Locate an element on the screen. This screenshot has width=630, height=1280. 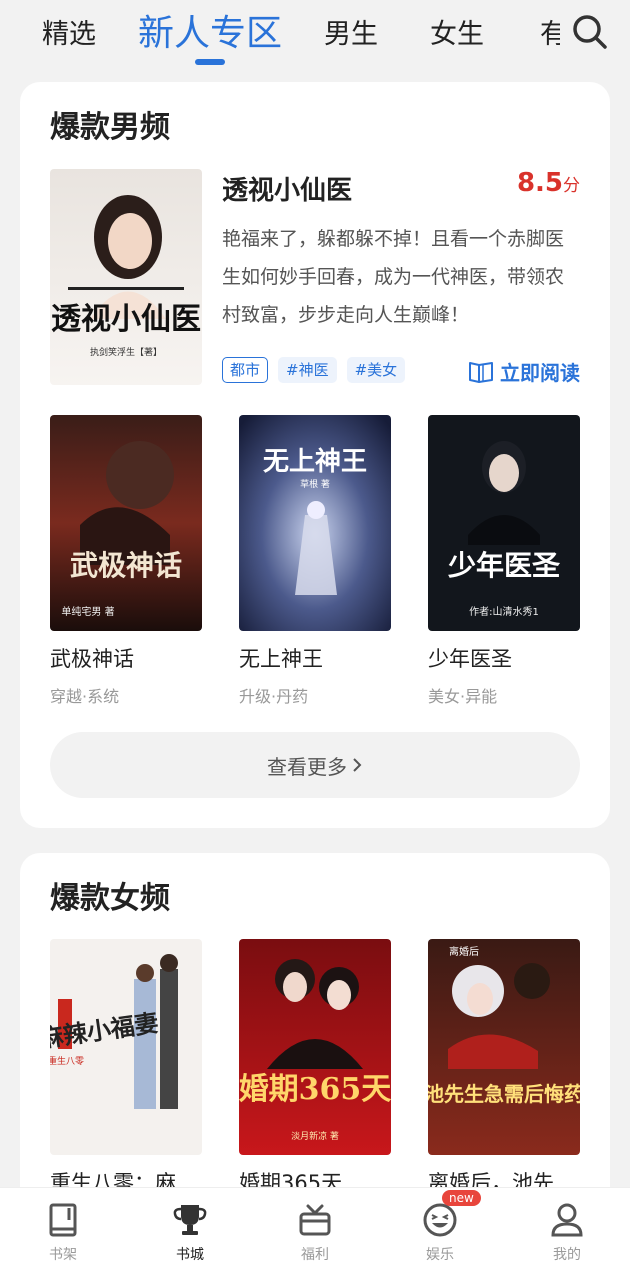
read-now-button: 立即阅读 is located at coordinates (524, 371).